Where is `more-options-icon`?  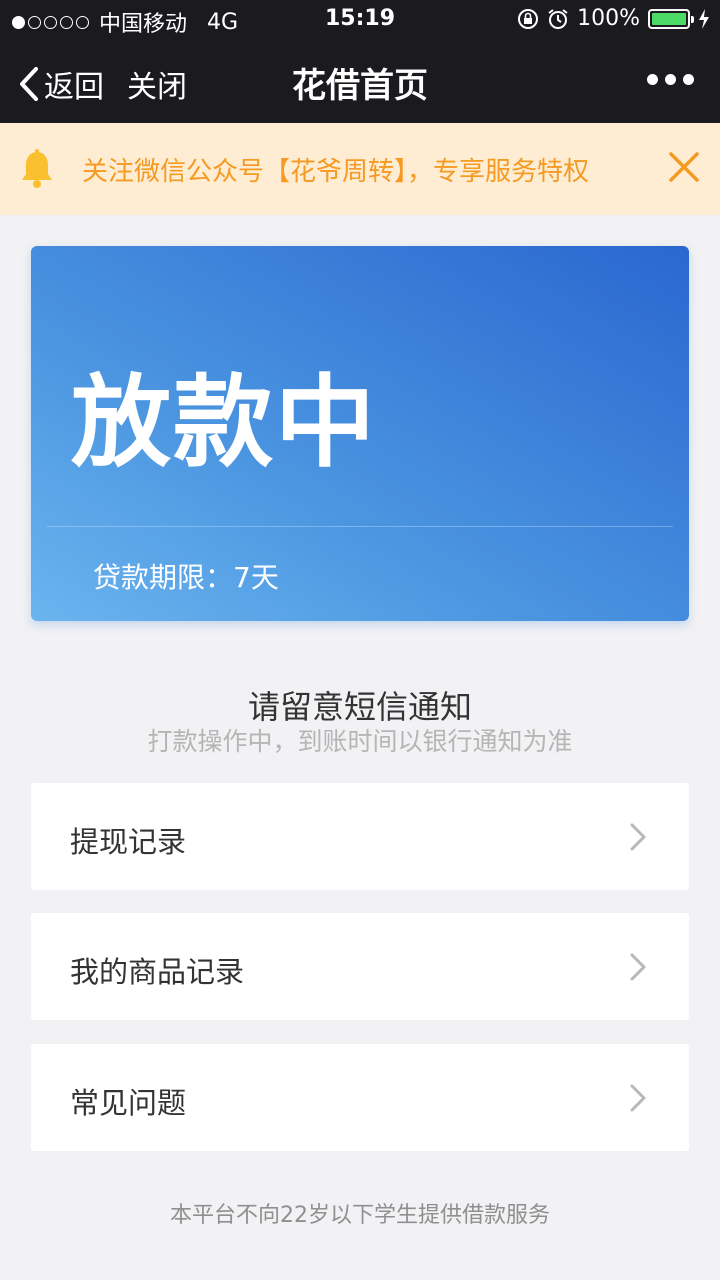 more-options-icon is located at coordinates (670, 79).